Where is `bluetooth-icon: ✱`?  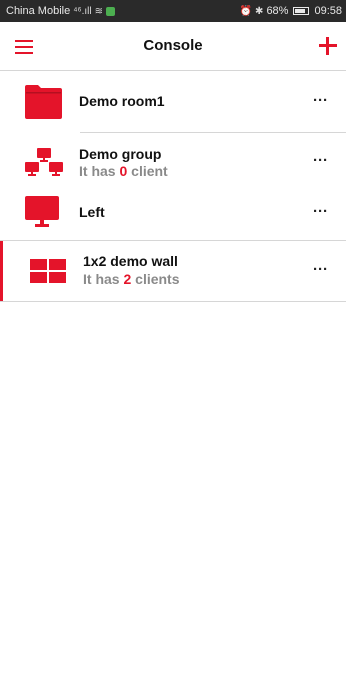 bluetooth-icon: ✱ is located at coordinates (259, 11).